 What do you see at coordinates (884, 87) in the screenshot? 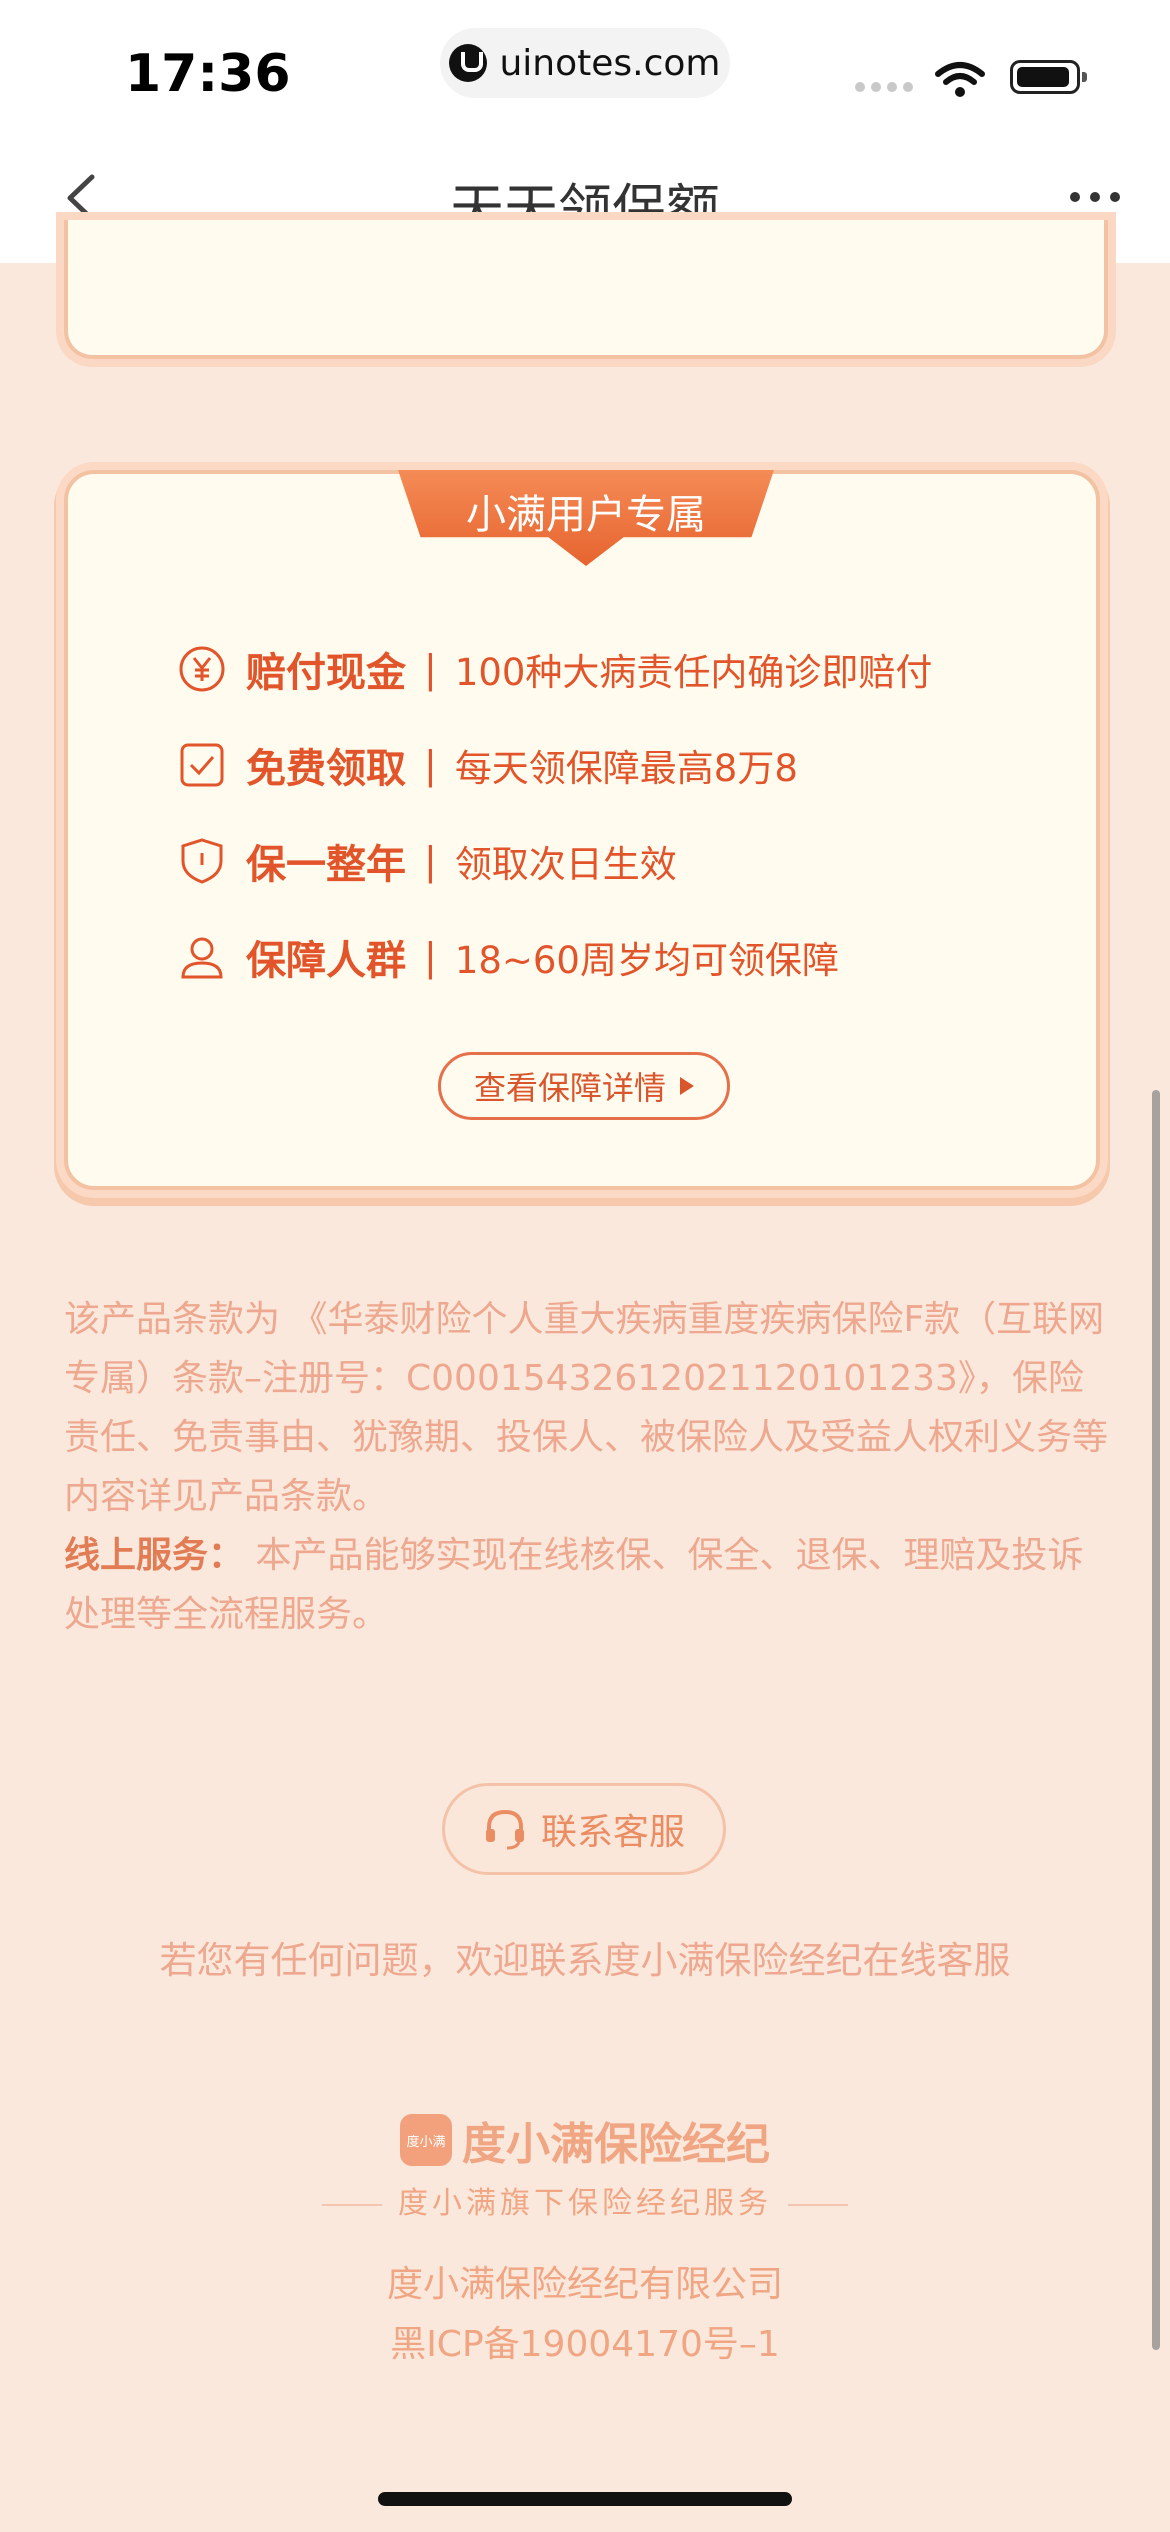
I see `cellular-signal-icon` at bounding box center [884, 87].